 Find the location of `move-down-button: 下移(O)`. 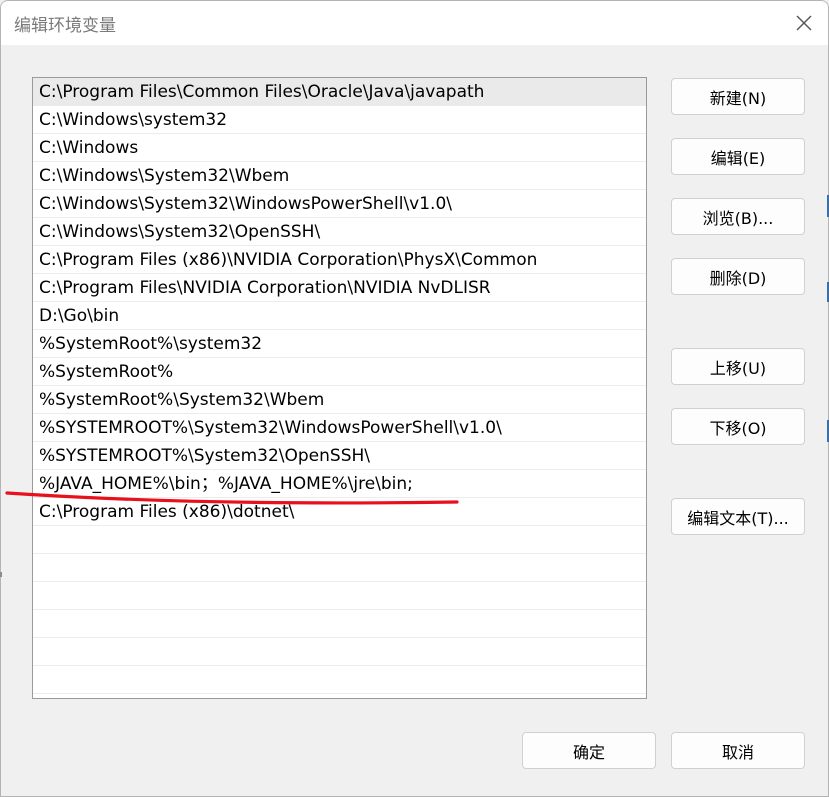

move-down-button: 下移(O) is located at coordinates (738, 426).